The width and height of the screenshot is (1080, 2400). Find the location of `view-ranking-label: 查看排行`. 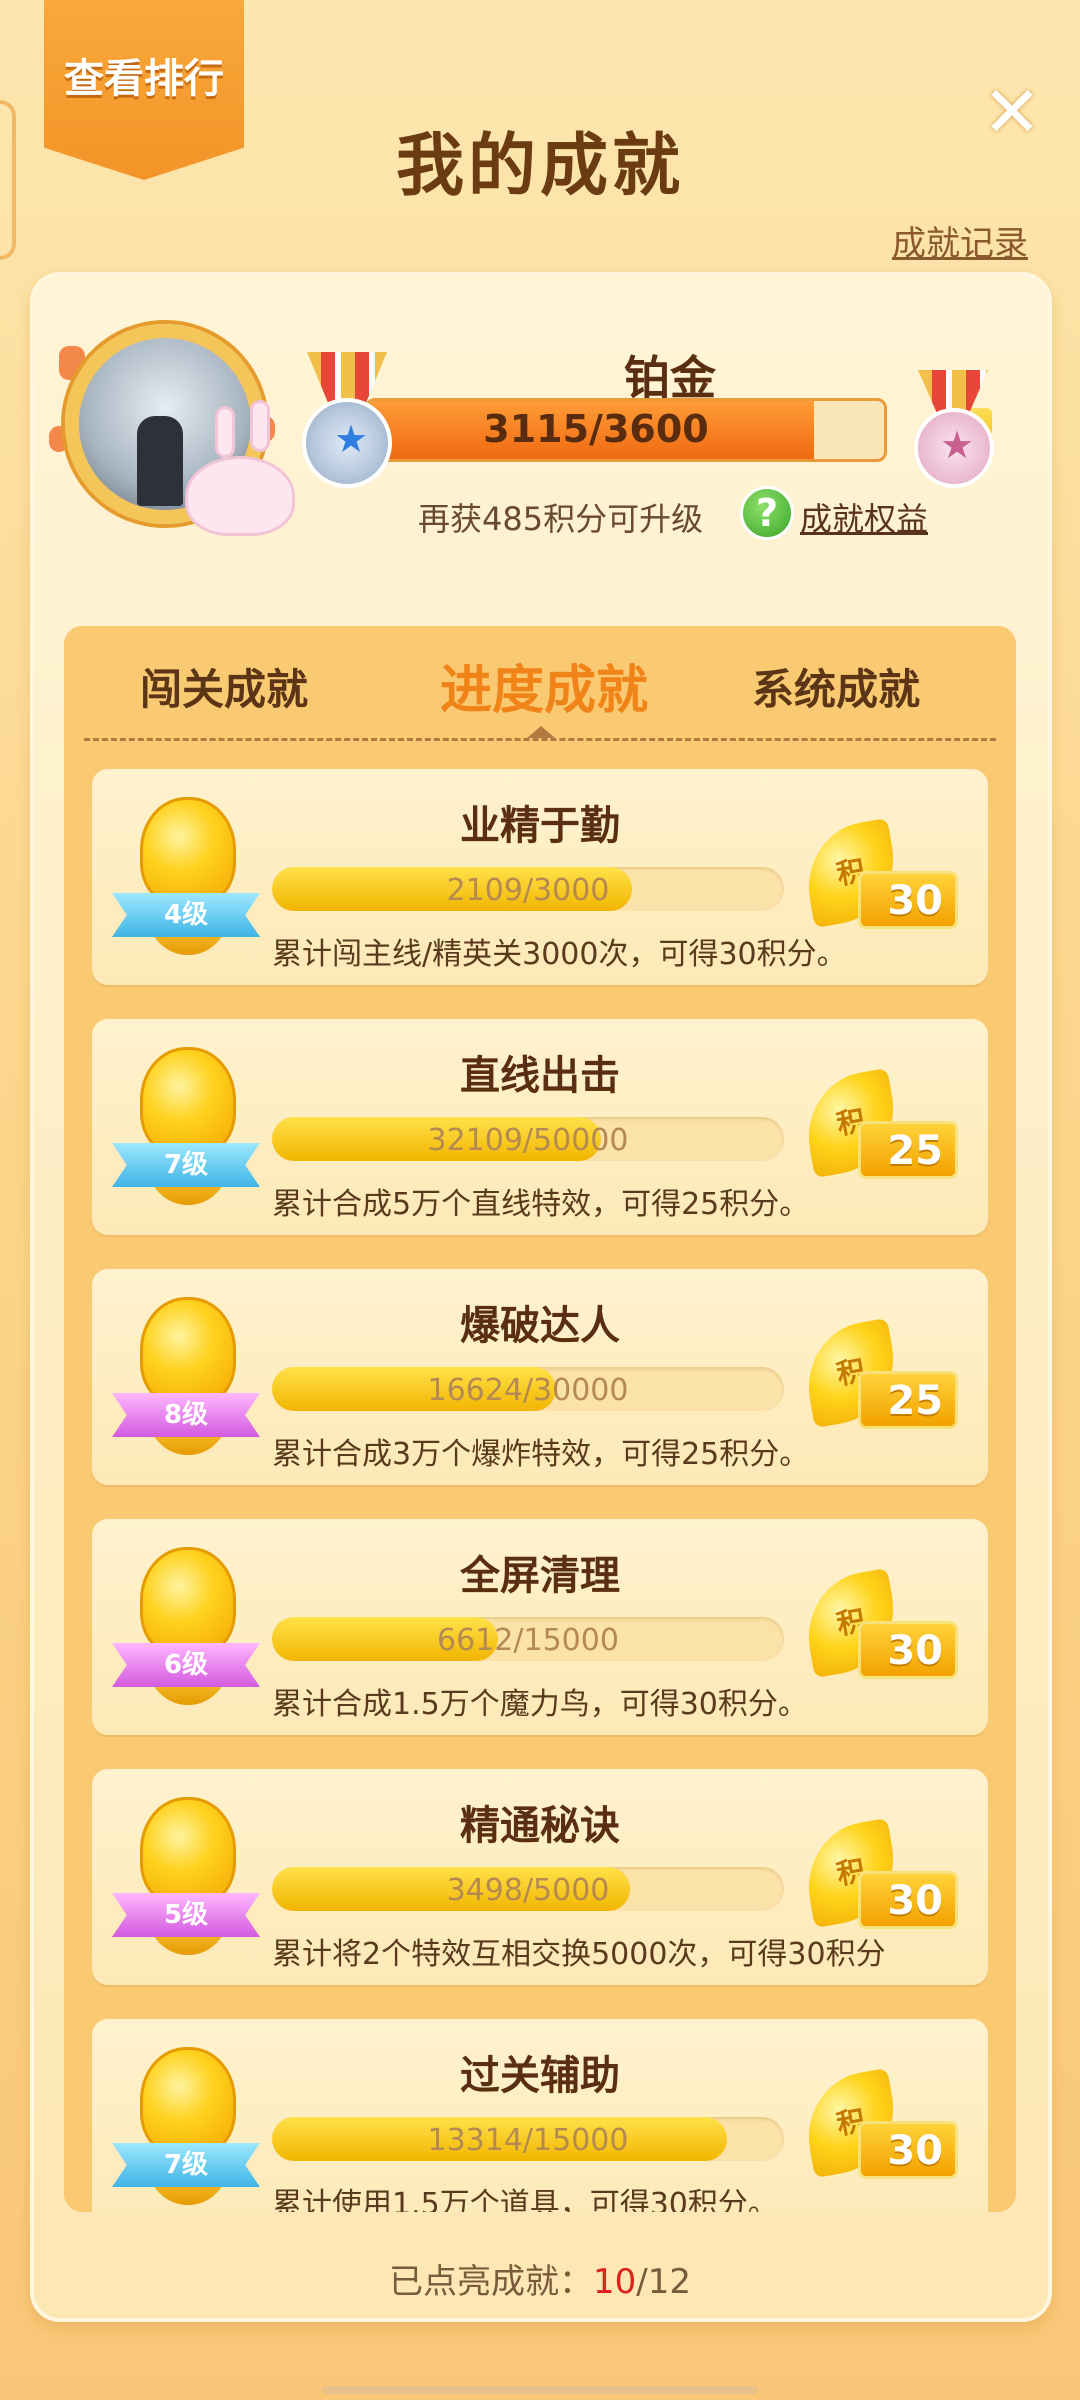

view-ranking-label: 查看排行 is located at coordinates (144, 79).